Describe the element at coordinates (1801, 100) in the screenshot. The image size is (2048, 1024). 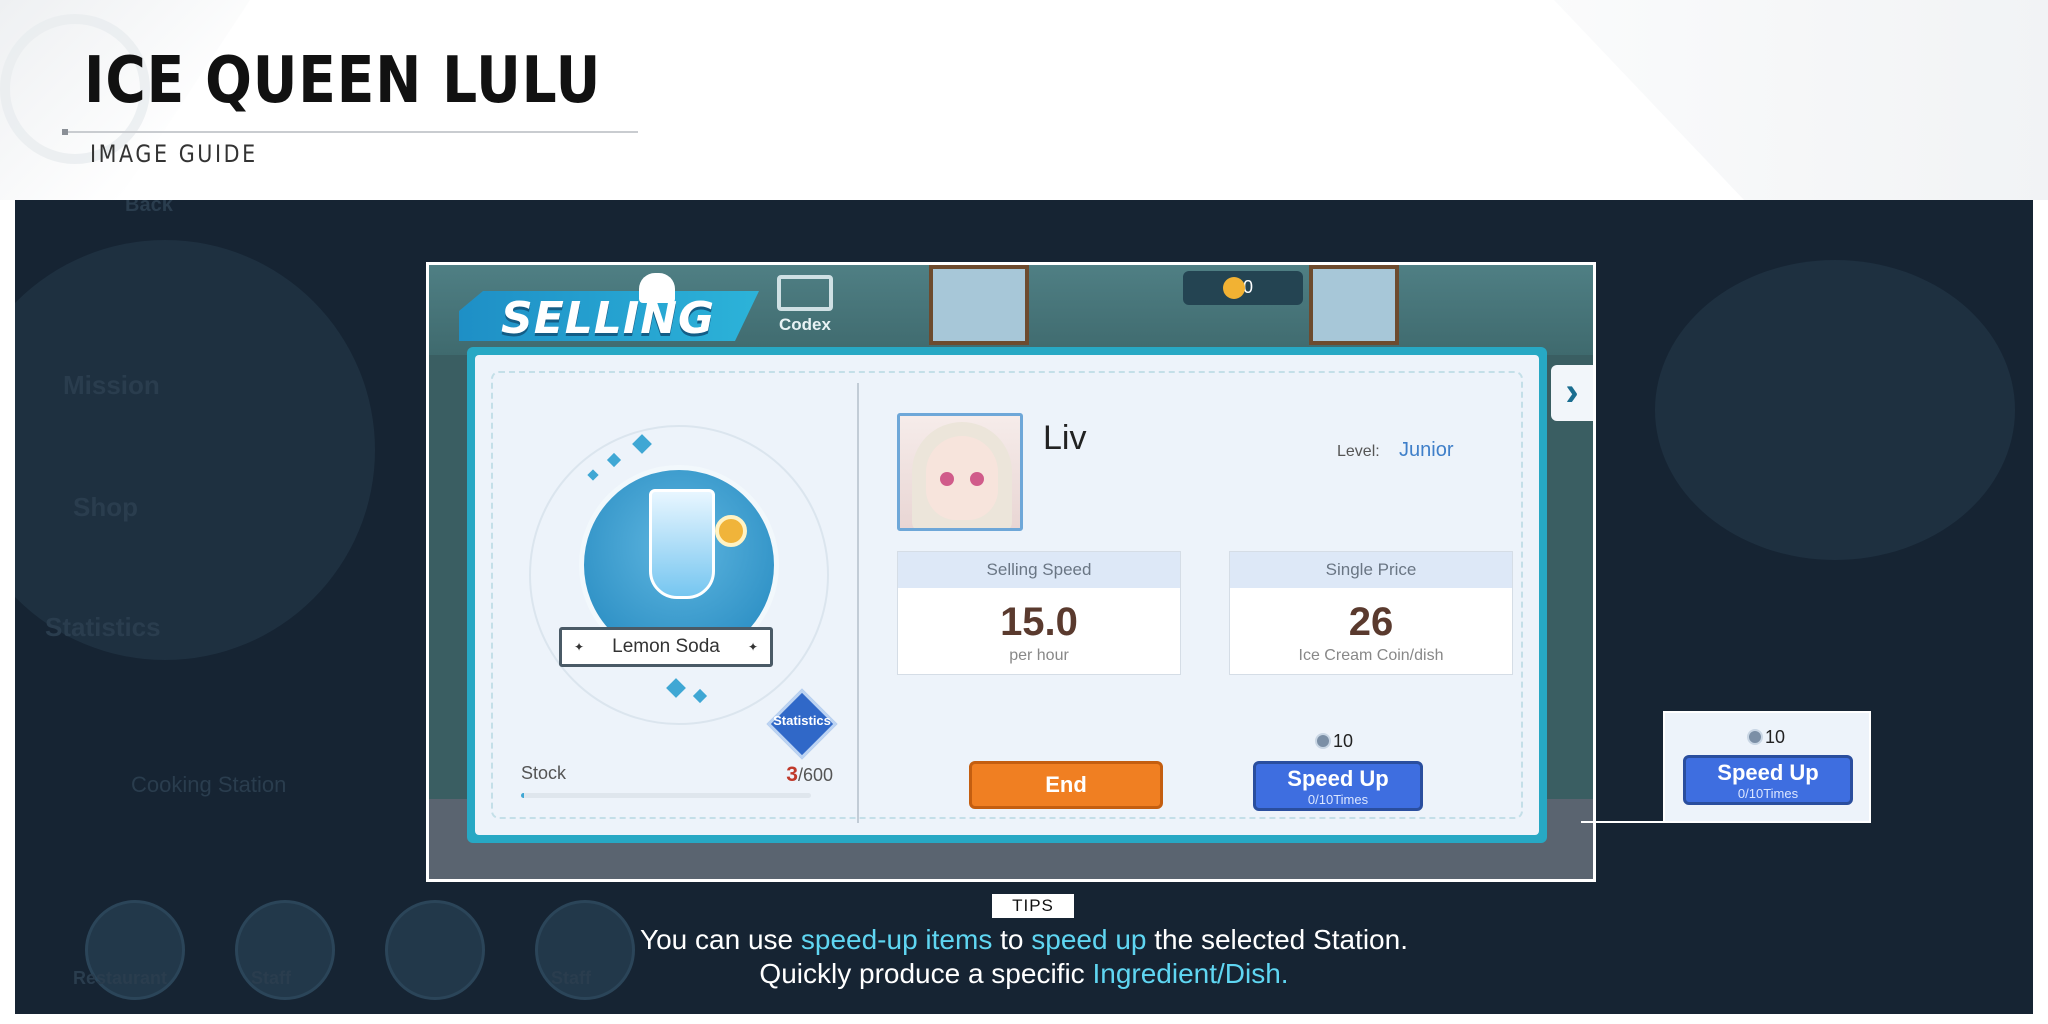
I see `header-decoration-right` at that location.